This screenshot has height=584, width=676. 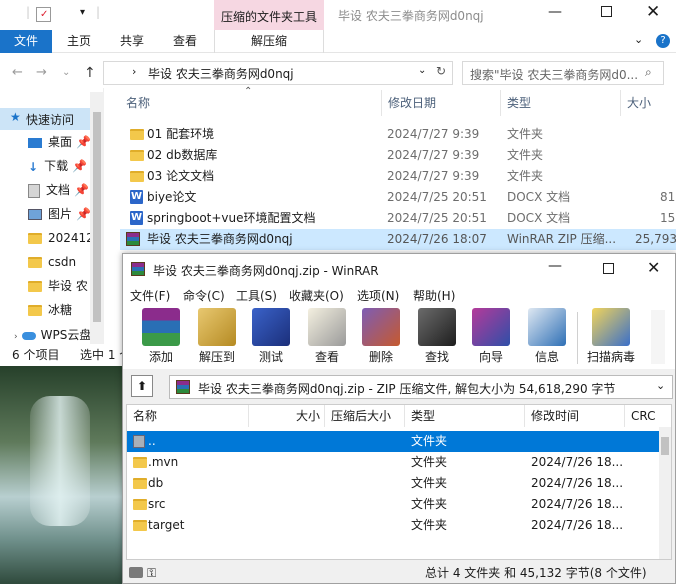 What do you see at coordinates (161, 336) in the screenshot?
I see `add-button: 添加` at bounding box center [161, 336].